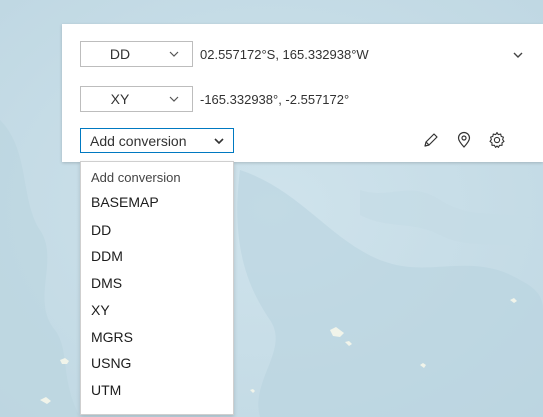 Image resolution: width=543 pixels, height=417 pixels. Describe the element at coordinates (431, 140) in the screenshot. I see `pencil-icon` at that location.